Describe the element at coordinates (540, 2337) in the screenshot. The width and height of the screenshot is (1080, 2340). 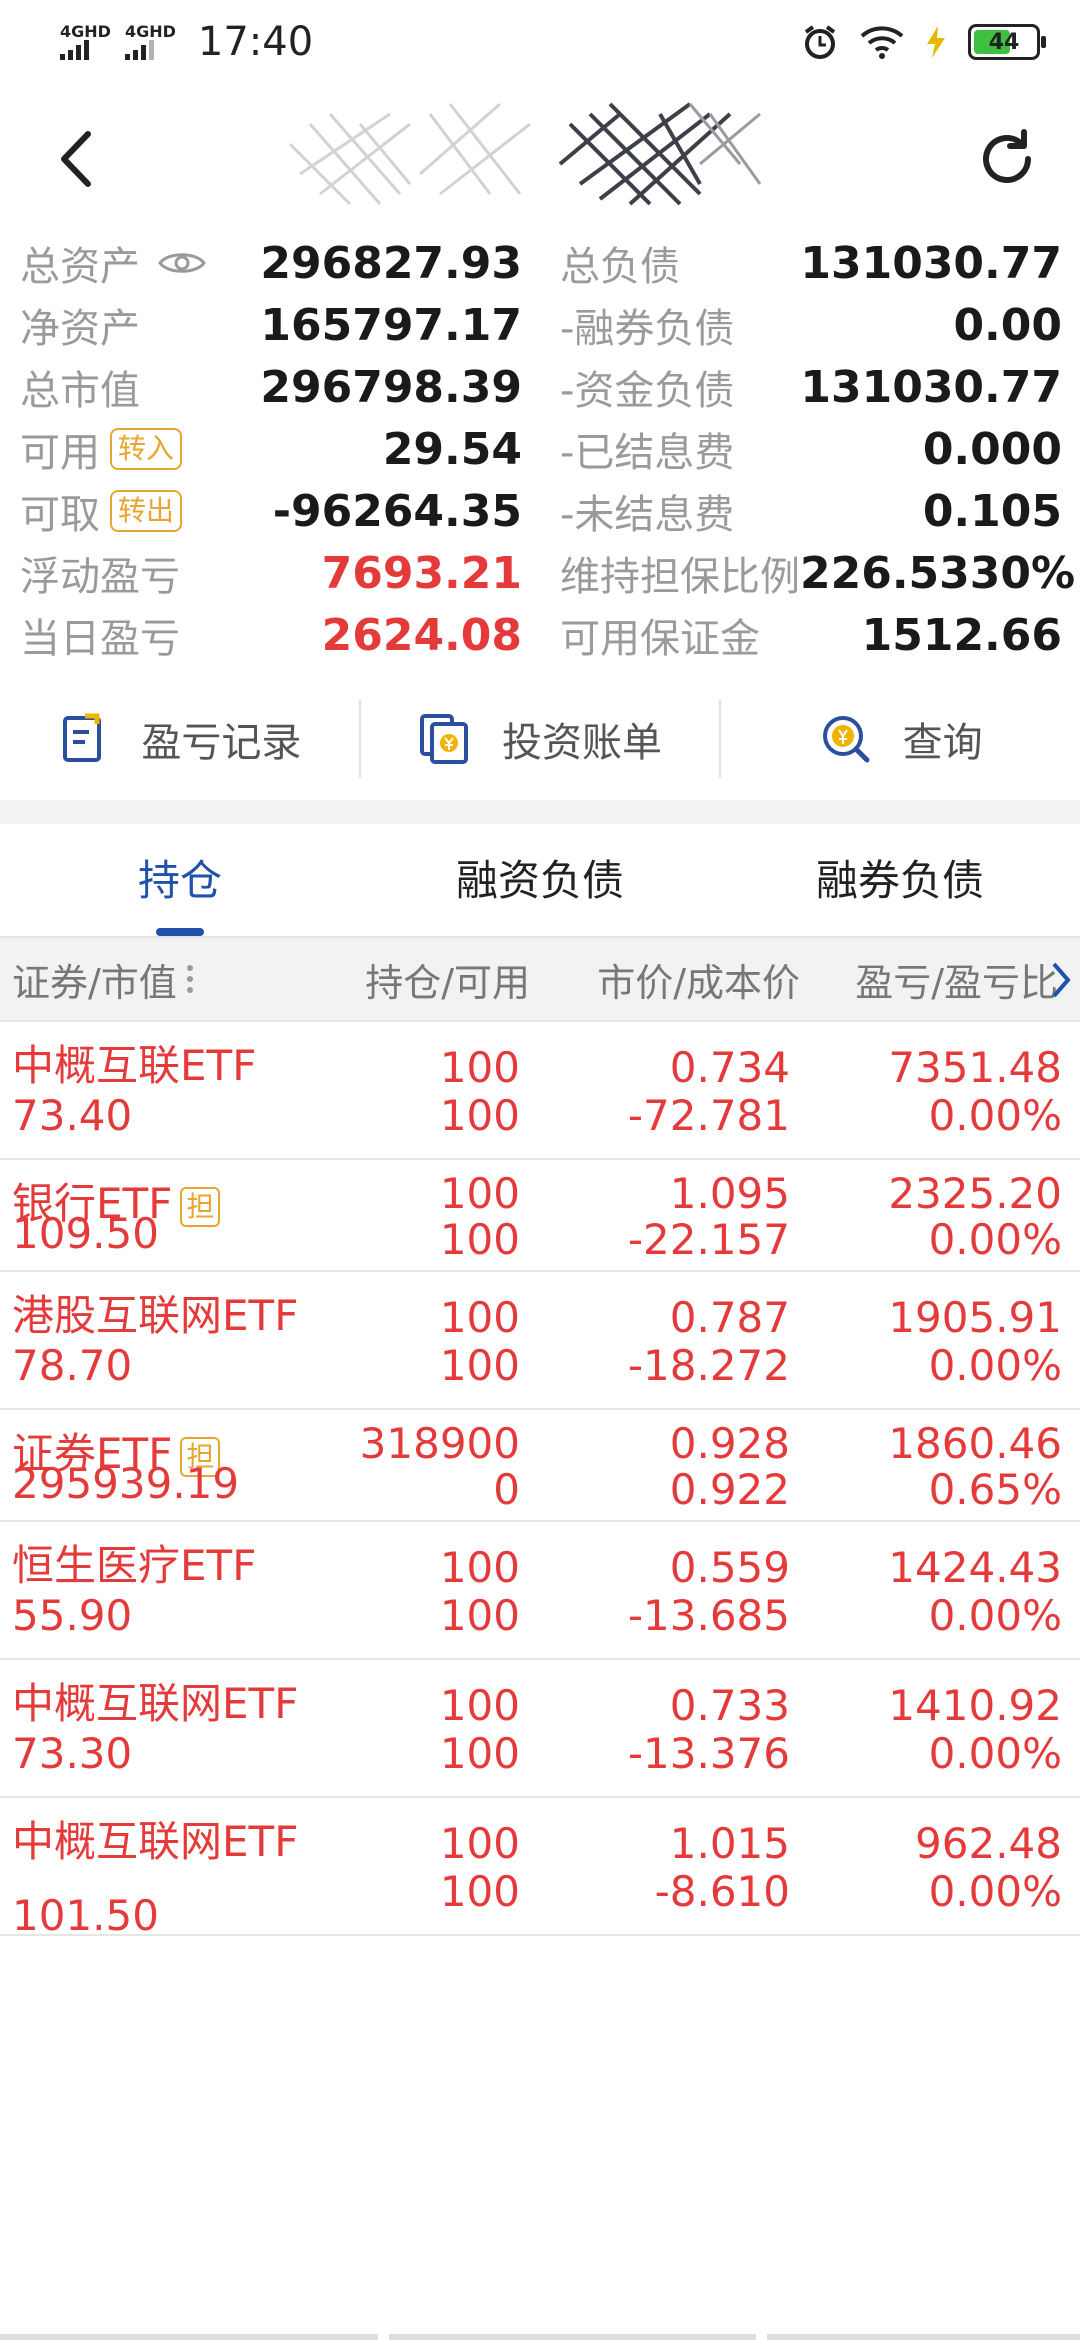
I see `horizontal-scrollbar` at that location.